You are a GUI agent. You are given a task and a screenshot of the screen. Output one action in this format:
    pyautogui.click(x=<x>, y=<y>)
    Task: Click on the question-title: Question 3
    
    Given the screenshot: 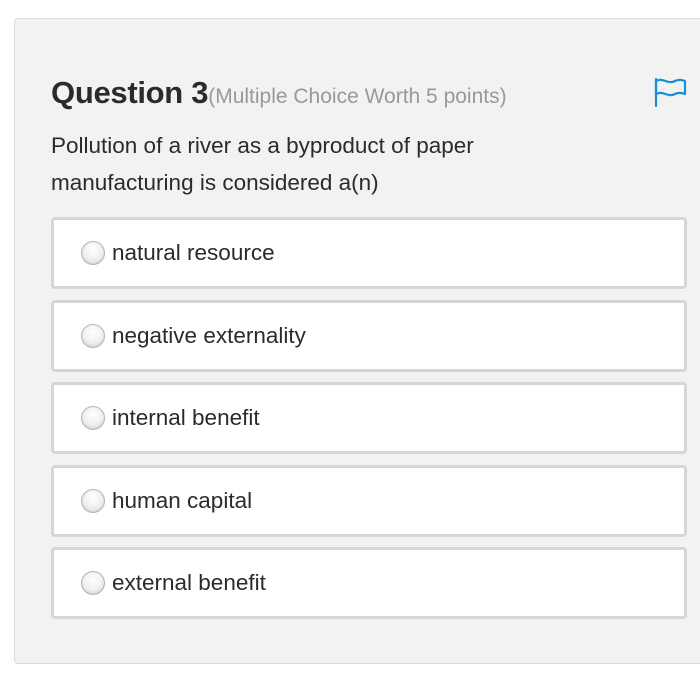 What is the action you would take?
    pyautogui.click(x=130, y=92)
    